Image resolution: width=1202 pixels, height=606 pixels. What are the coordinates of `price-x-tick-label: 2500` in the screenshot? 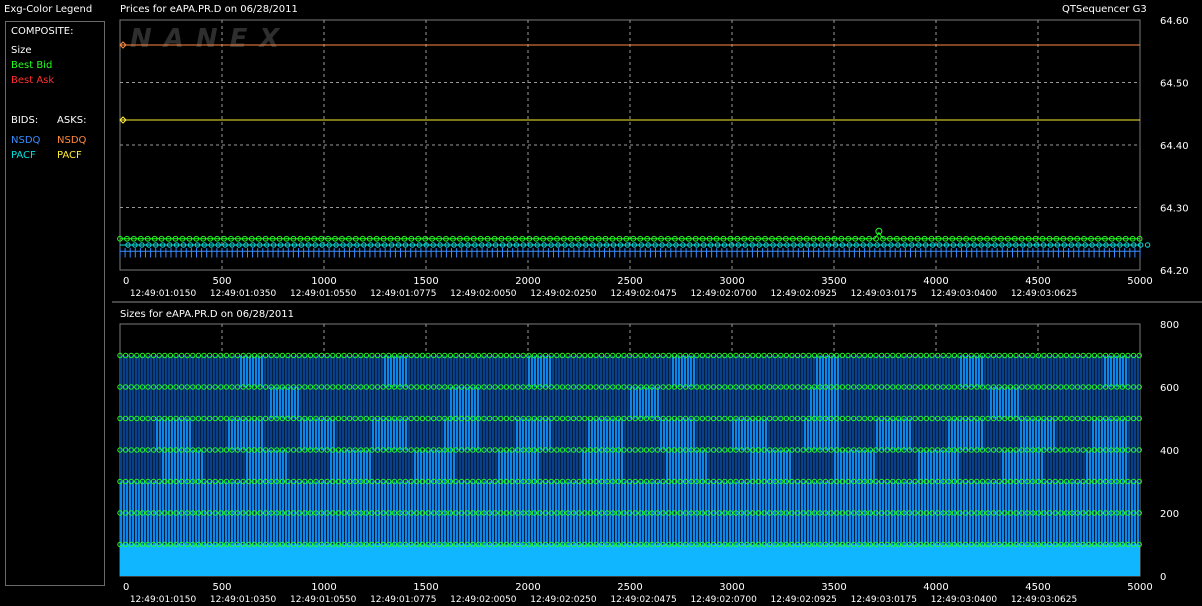 It's located at (629, 281).